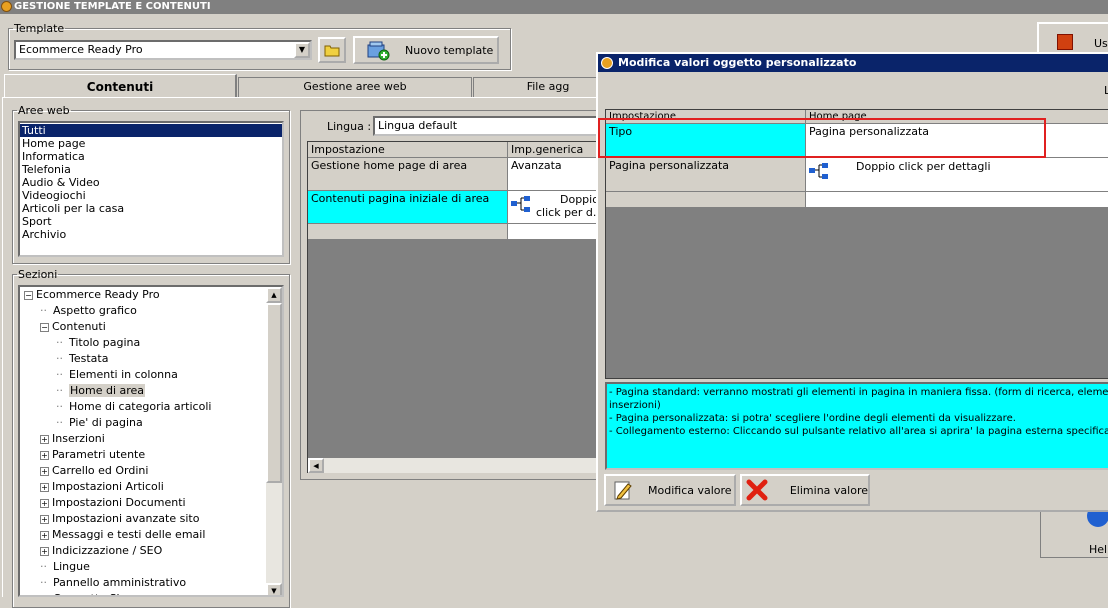 The height and width of the screenshot is (608, 1108). What do you see at coordinates (107, 390) in the screenshot?
I see `tree-item-label: Home di area` at bounding box center [107, 390].